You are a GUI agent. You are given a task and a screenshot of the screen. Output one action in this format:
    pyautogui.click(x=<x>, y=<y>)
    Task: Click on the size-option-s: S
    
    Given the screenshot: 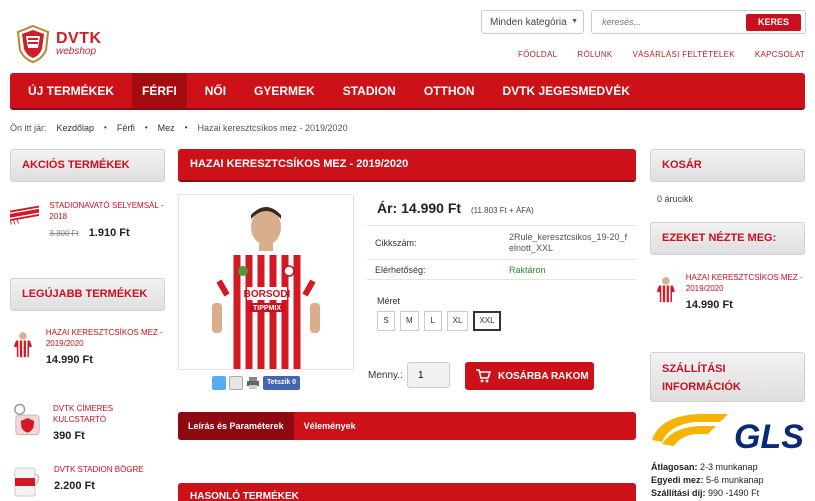 What is the action you would take?
    pyautogui.click(x=386, y=321)
    